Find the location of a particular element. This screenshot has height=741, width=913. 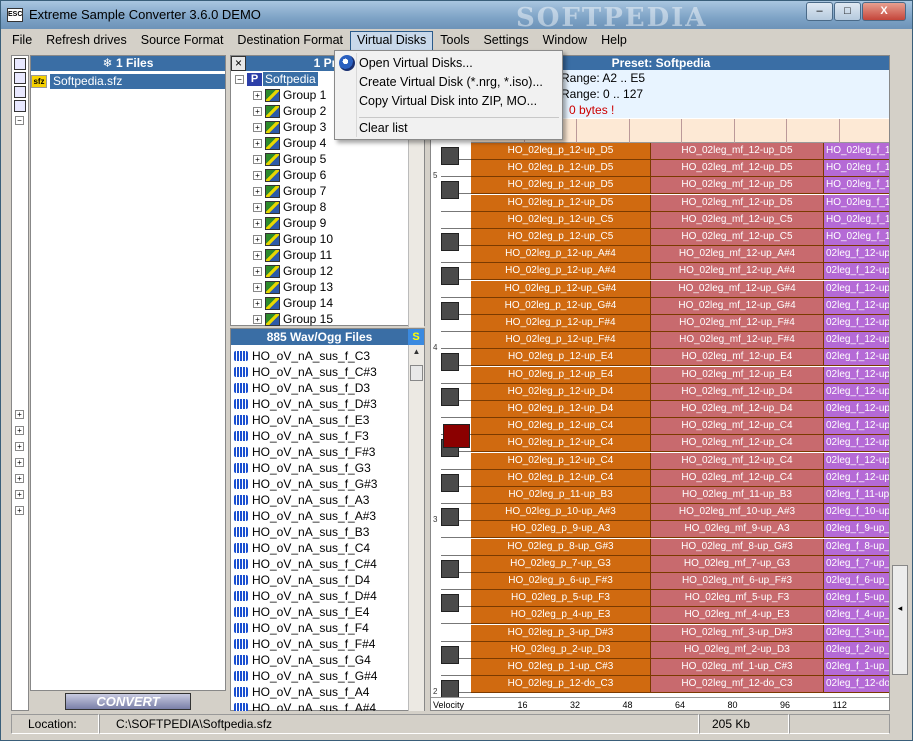

zone-cell: 02leg_f_8-up_G is located at coordinates (856, 547).